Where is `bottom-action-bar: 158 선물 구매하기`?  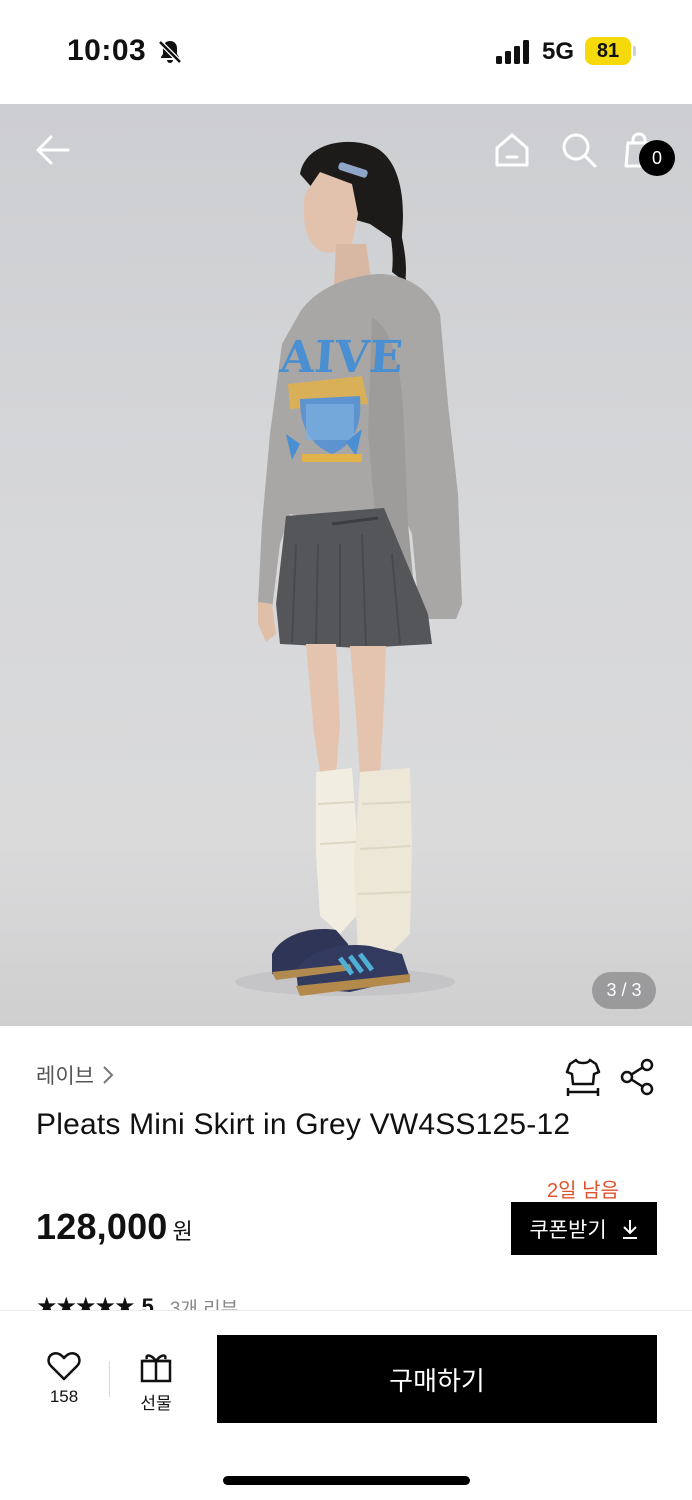 bottom-action-bar: 158 선물 구매하기 is located at coordinates (346, 1405).